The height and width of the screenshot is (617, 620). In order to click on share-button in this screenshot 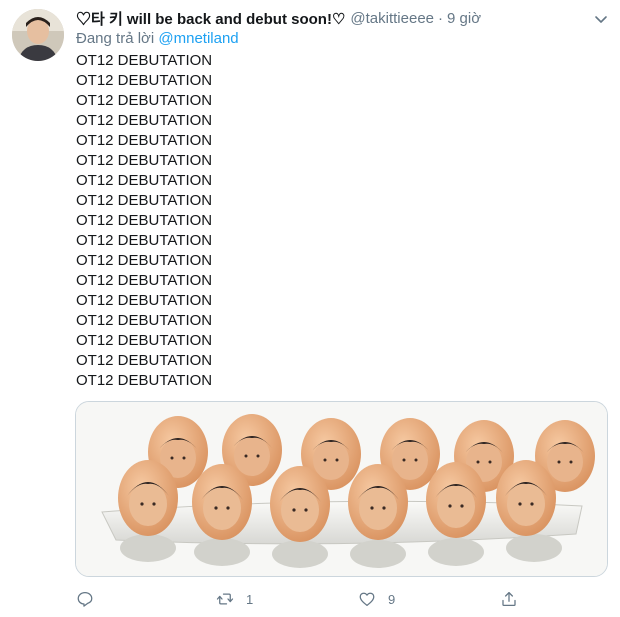, I will do `click(509, 599)`.